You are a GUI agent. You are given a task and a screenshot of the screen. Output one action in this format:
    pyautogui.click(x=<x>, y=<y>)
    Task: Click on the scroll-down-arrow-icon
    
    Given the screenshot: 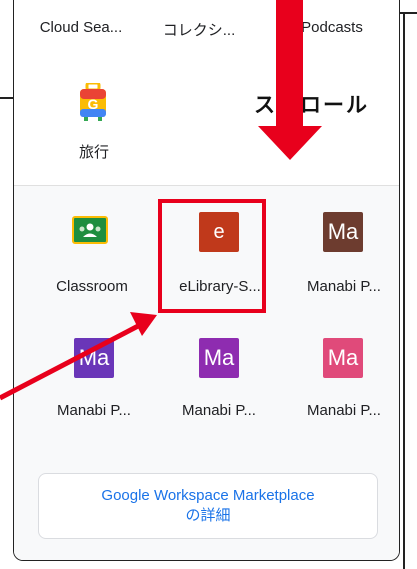 What is the action you would take?
    pyautogui.click(x=290, y=80)
    